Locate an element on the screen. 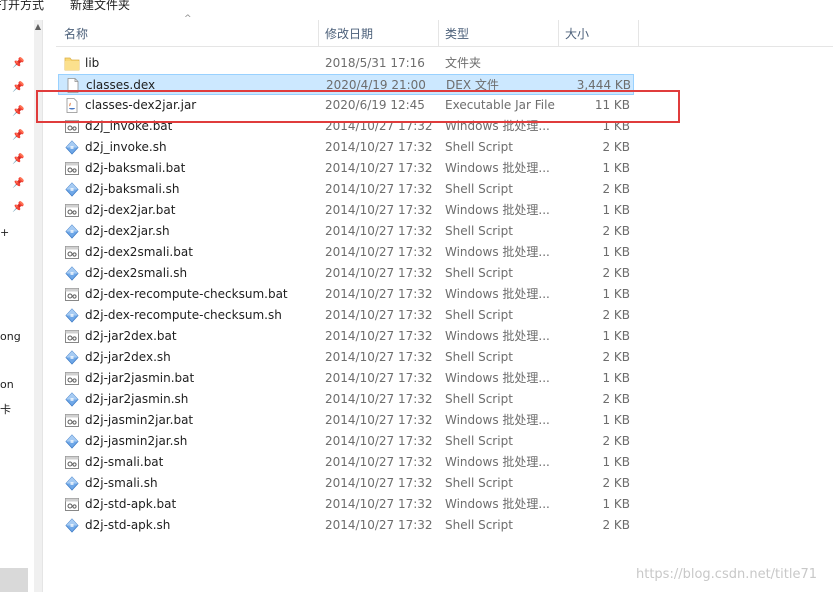  file-row: lib 2018/5/31 17:16 文件夹 is located at coordinates (346, 63).